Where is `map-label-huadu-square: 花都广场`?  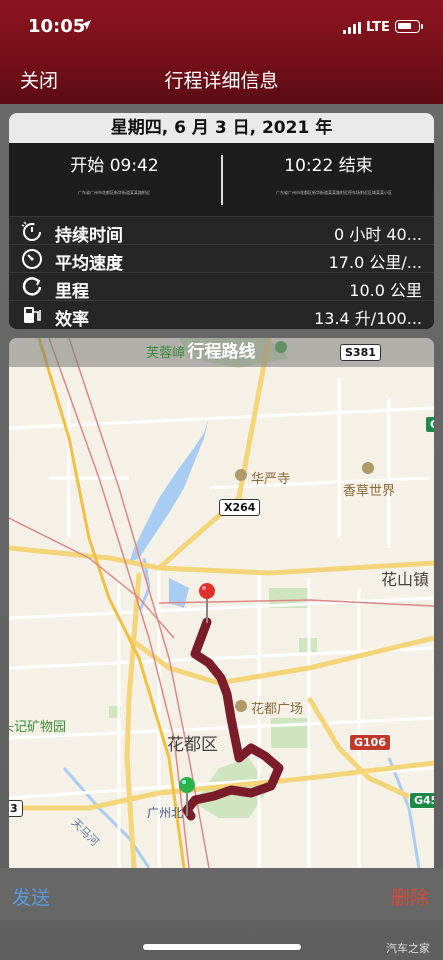
map-label-huadu-square: 花都广场 is located at coordinates (277, 709).